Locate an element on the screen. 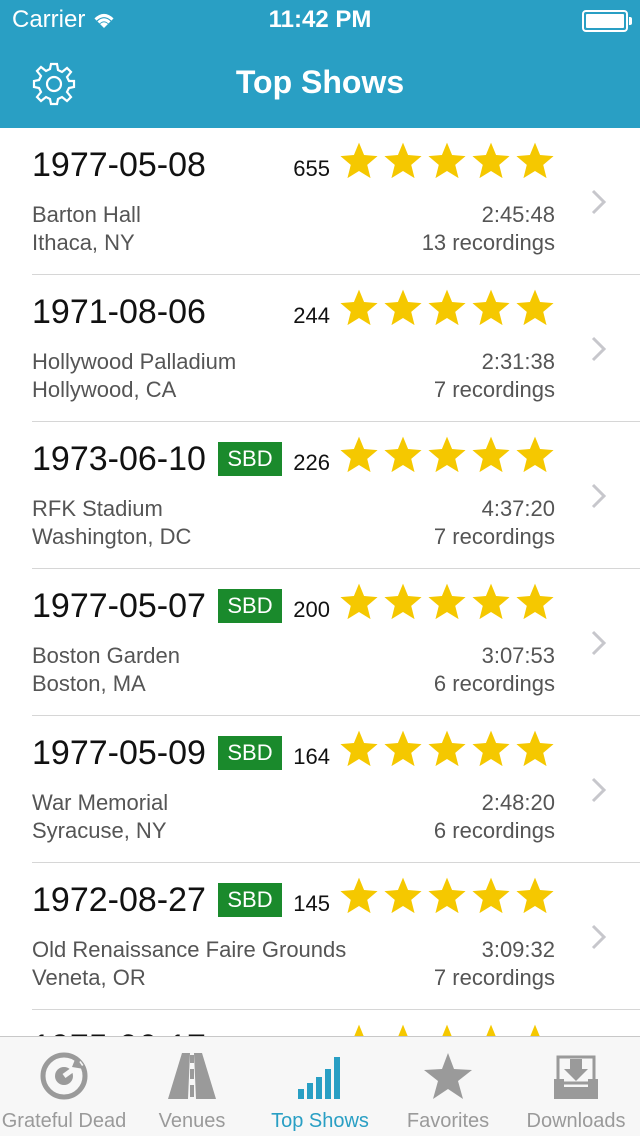 This screenshot has width=640, height=1136. venue-name: Boston Garden is located at coordinates (106, 655).